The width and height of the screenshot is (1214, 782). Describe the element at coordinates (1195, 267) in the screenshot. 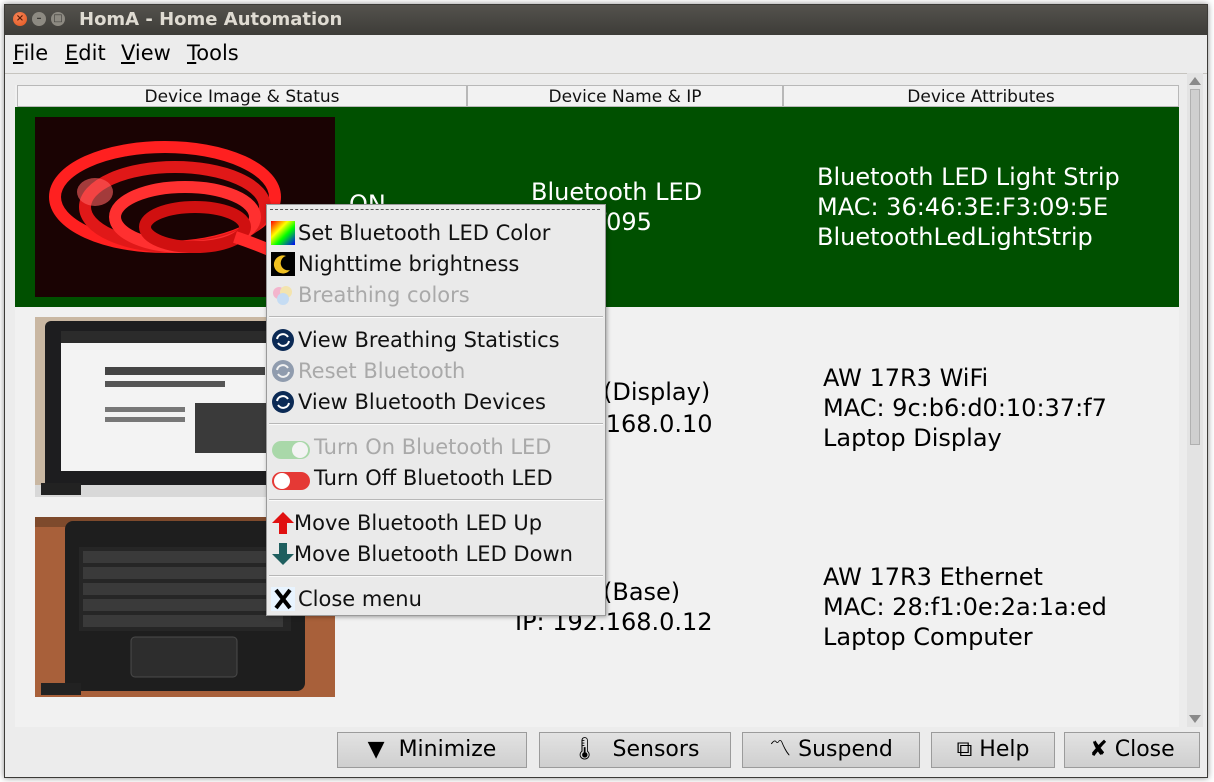

I see `scrollbar-thumb` at that location.